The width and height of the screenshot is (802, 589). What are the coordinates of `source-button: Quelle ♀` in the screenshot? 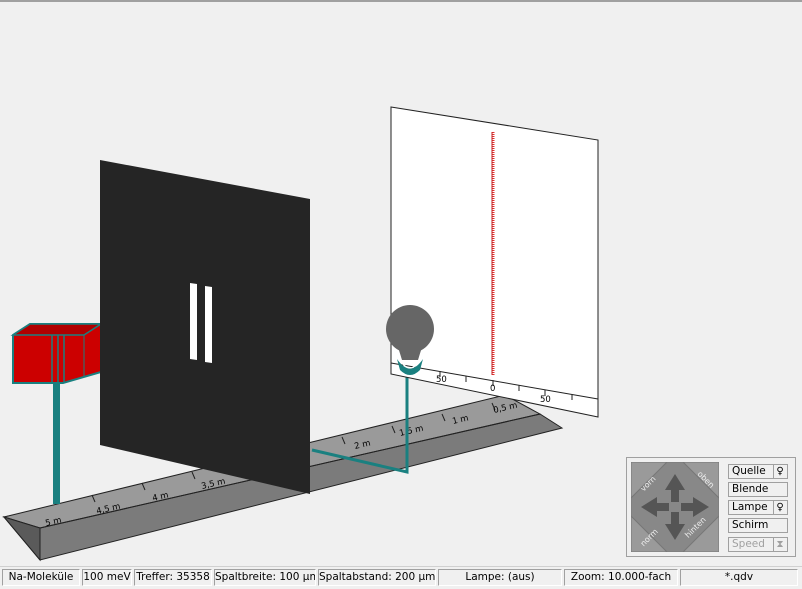 It's located at (758, 471).